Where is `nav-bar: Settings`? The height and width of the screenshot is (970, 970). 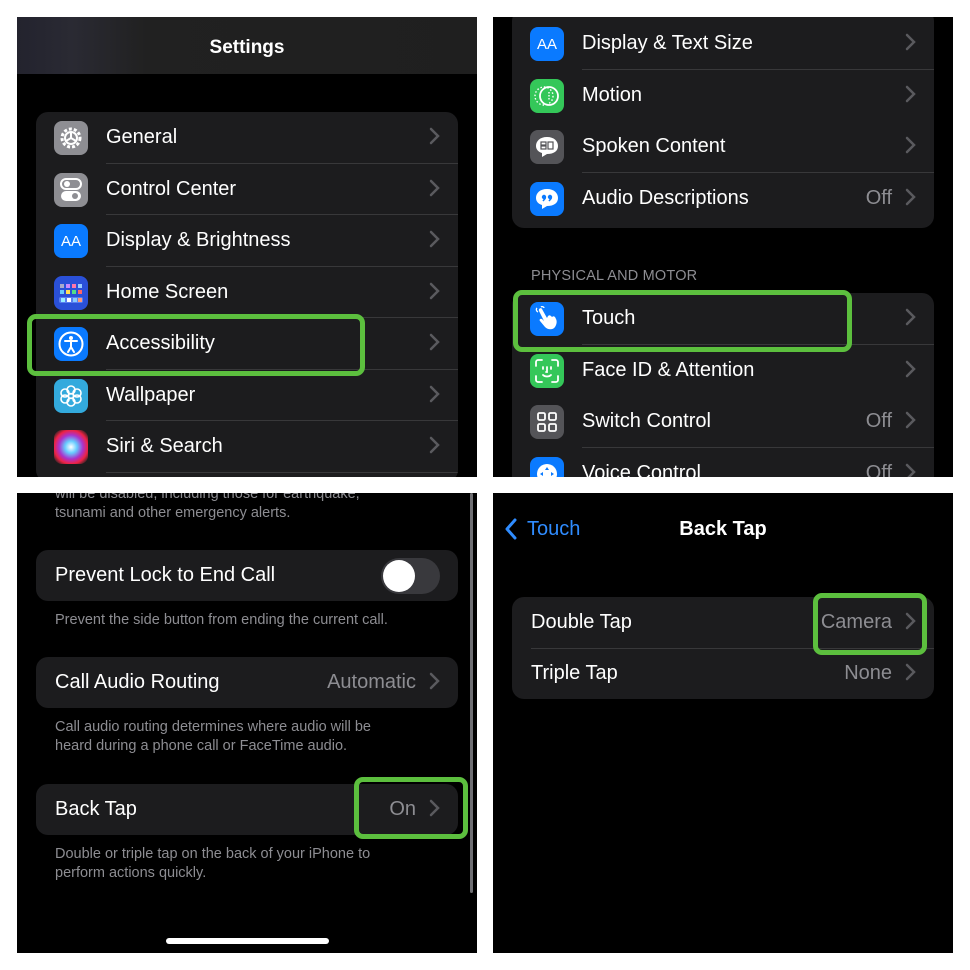
nav-bar: Settings is located at coordinates (247, 45).